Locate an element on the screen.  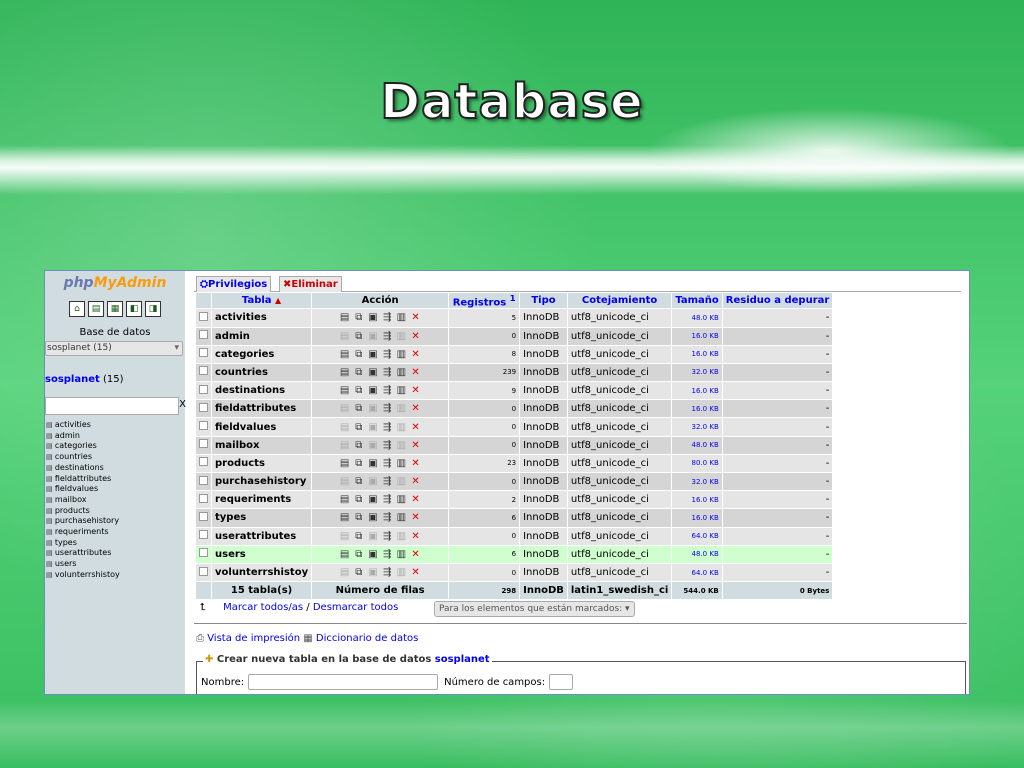
row-table-name: fieldattributes is located at coordinates (262, 409).